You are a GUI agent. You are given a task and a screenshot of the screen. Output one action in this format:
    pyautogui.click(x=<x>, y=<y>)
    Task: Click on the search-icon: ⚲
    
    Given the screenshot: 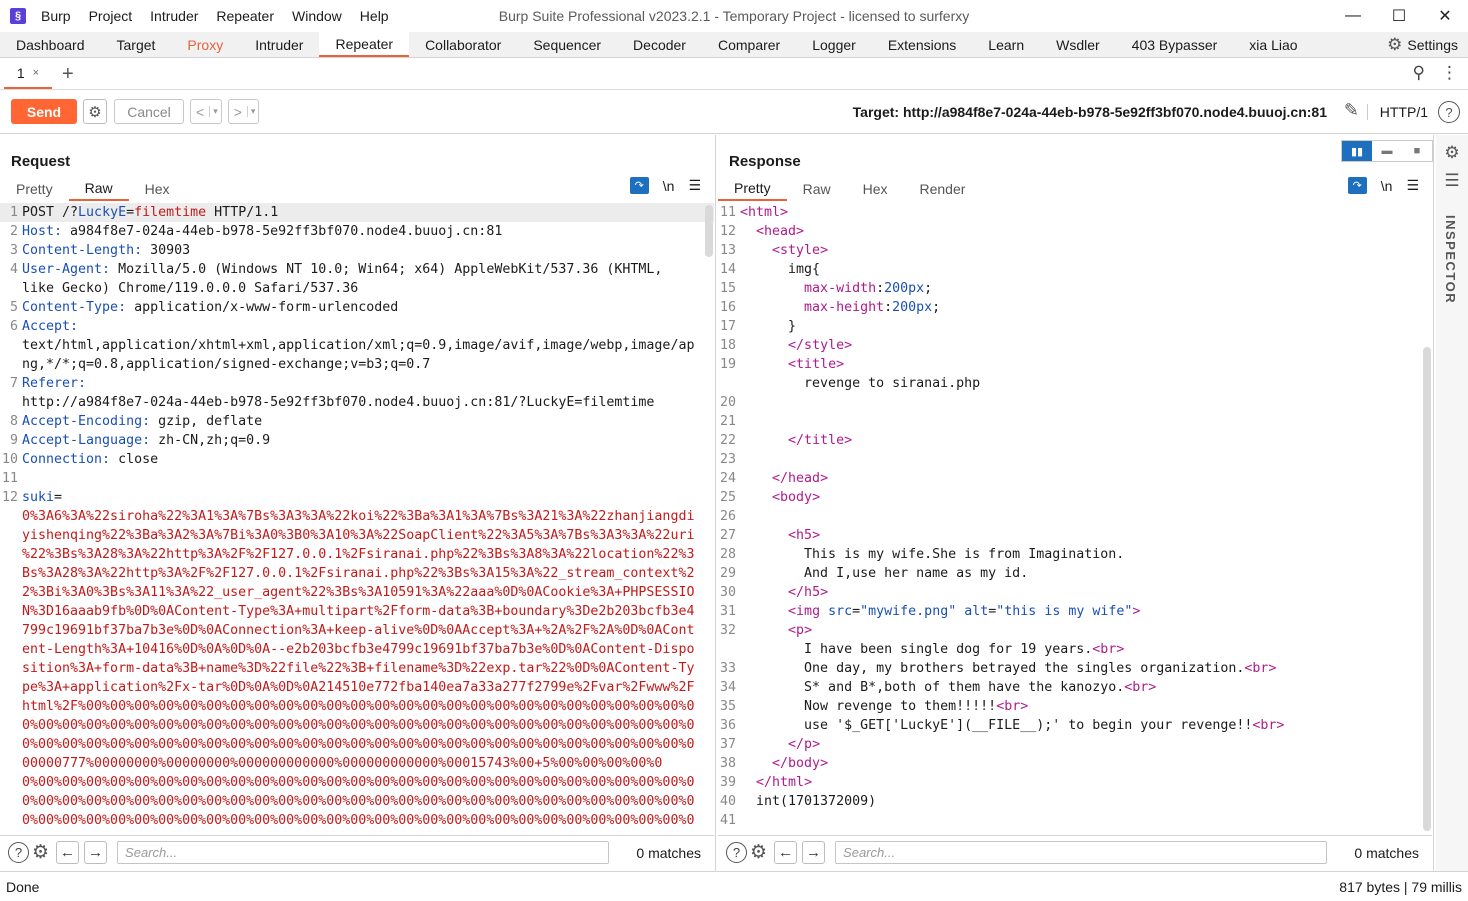 What is the action you would take?
    pyautogui.click(x=1419, y=73)
    